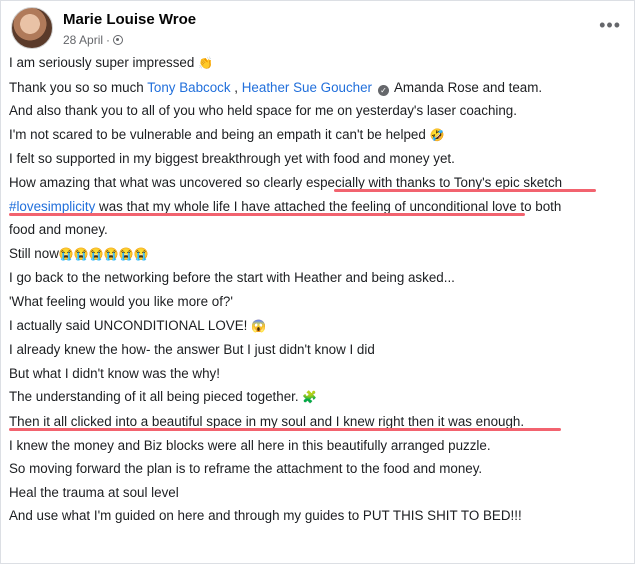 The width and height of the screenshot is (635, 564). Describe the element at coordinates (103, 253) in the screenshot. I see `crying-face-emoji-icon: 😭😭😭😭😭😭` at that location.